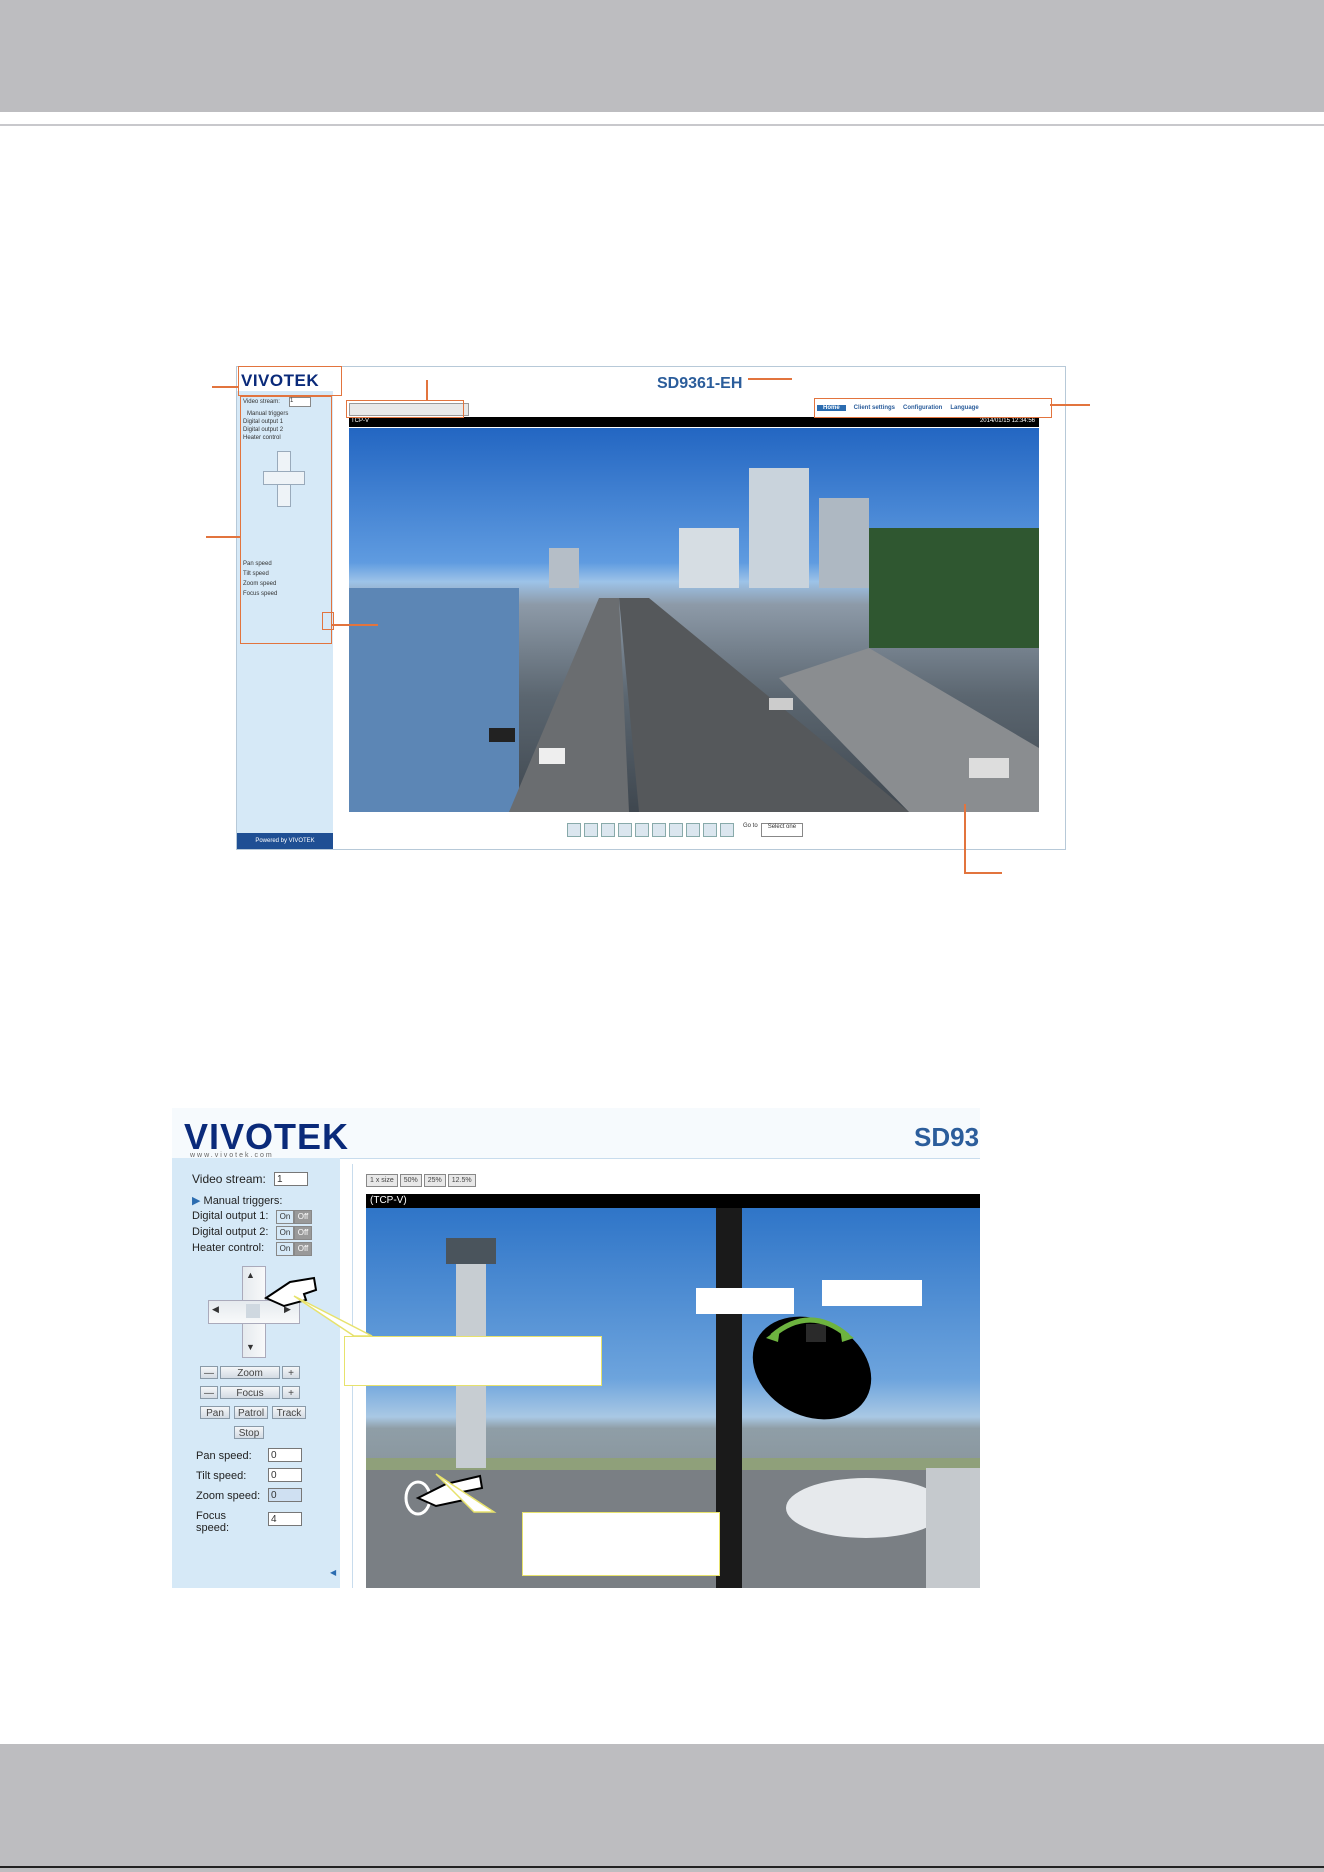 This screenshot has height=1872, width=1324. I want to click on pan-button: Pan, so click(215, 1412).